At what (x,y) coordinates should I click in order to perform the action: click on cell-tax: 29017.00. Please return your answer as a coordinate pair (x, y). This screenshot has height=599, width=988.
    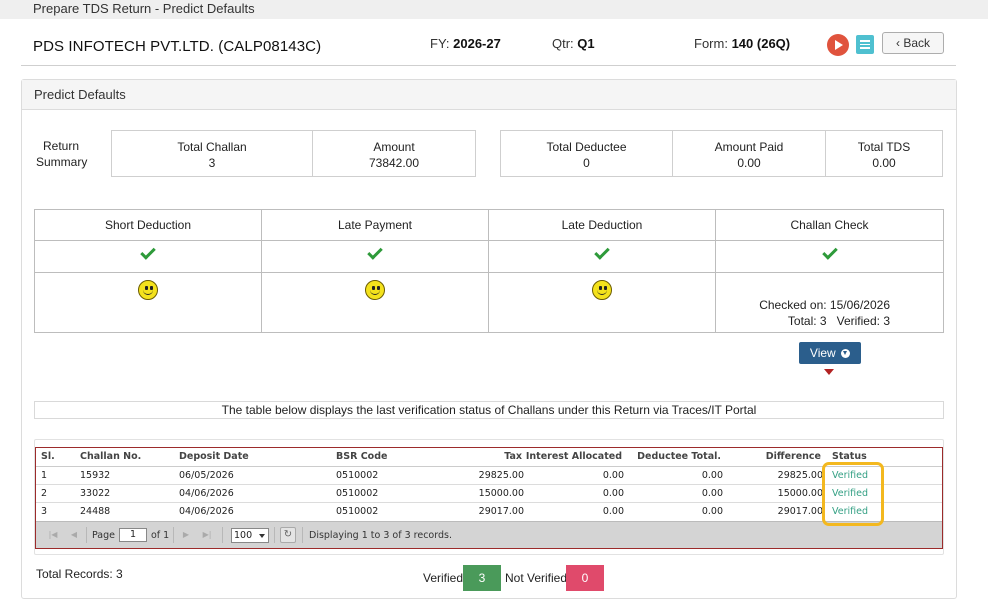
    Looking at the image, I should click on (501, 511).